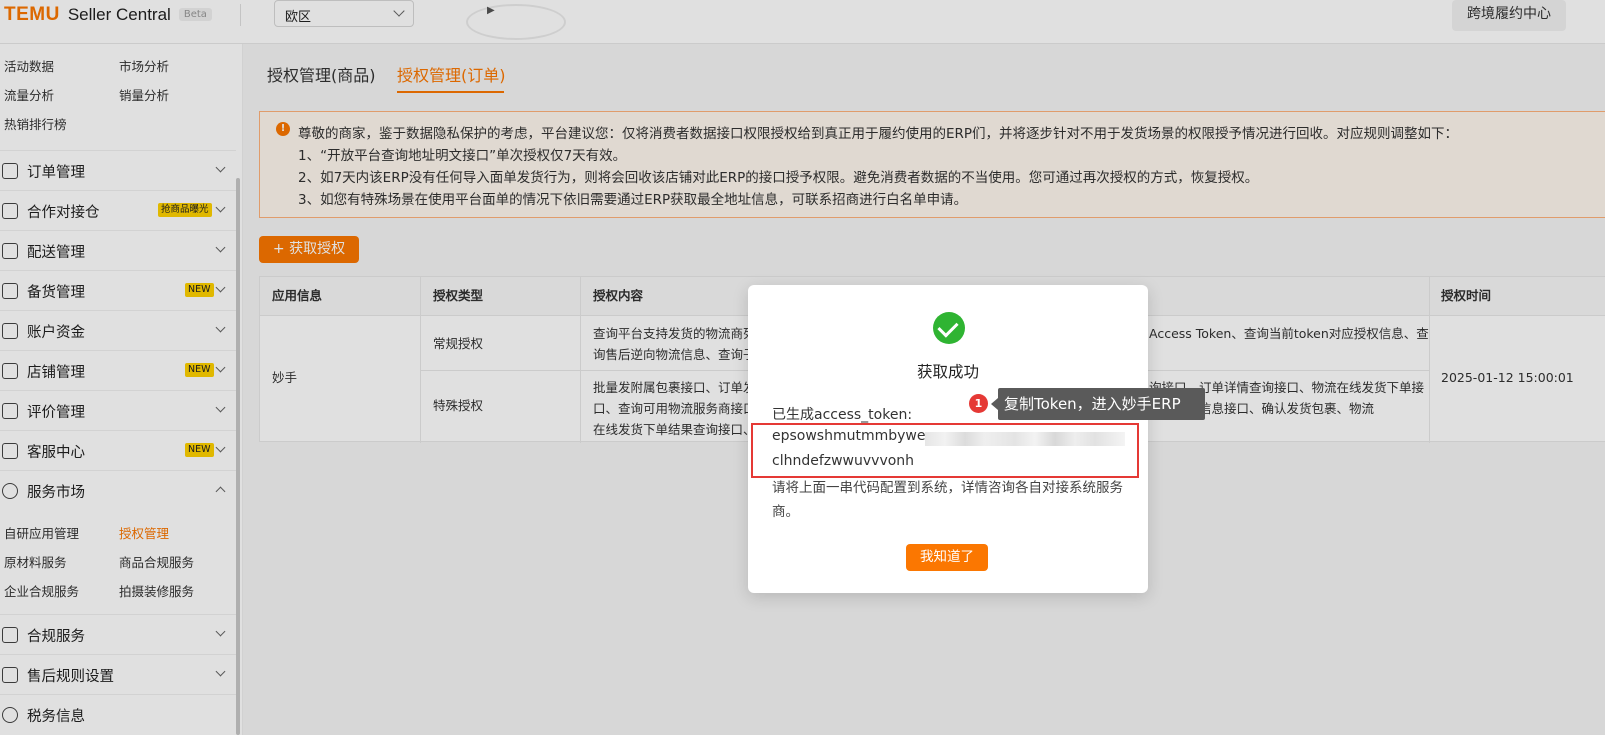 This screenshot has height=735, width=1605. I want to click on instruction-tooltip: 复制Token，进入妙手ERP, so click(1098, 404).